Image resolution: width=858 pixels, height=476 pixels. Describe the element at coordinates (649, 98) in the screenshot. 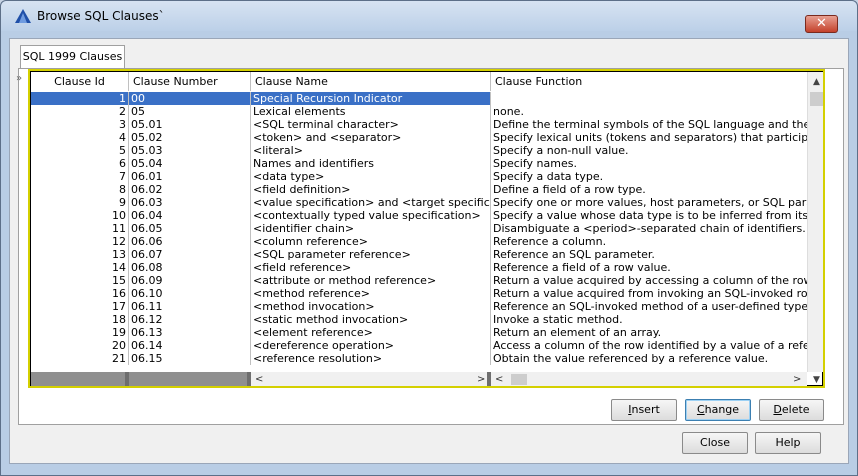

I see `cell-function` at that location.